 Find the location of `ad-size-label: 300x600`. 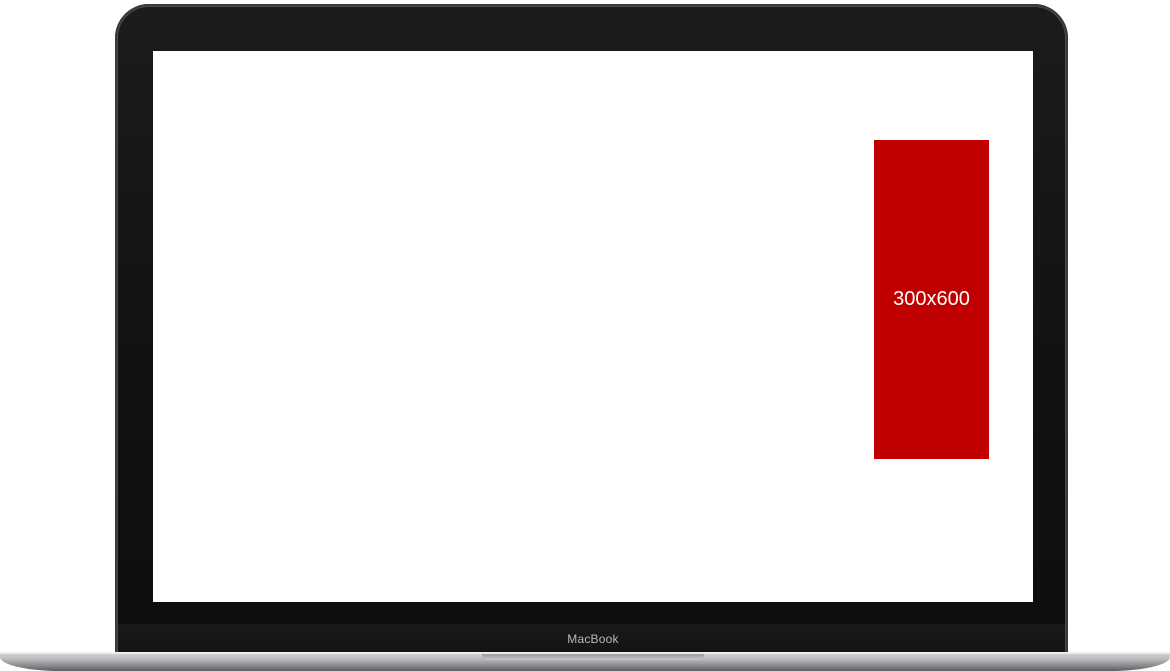

ad-size-label: 300x600 is located at coordinates (931, 299).